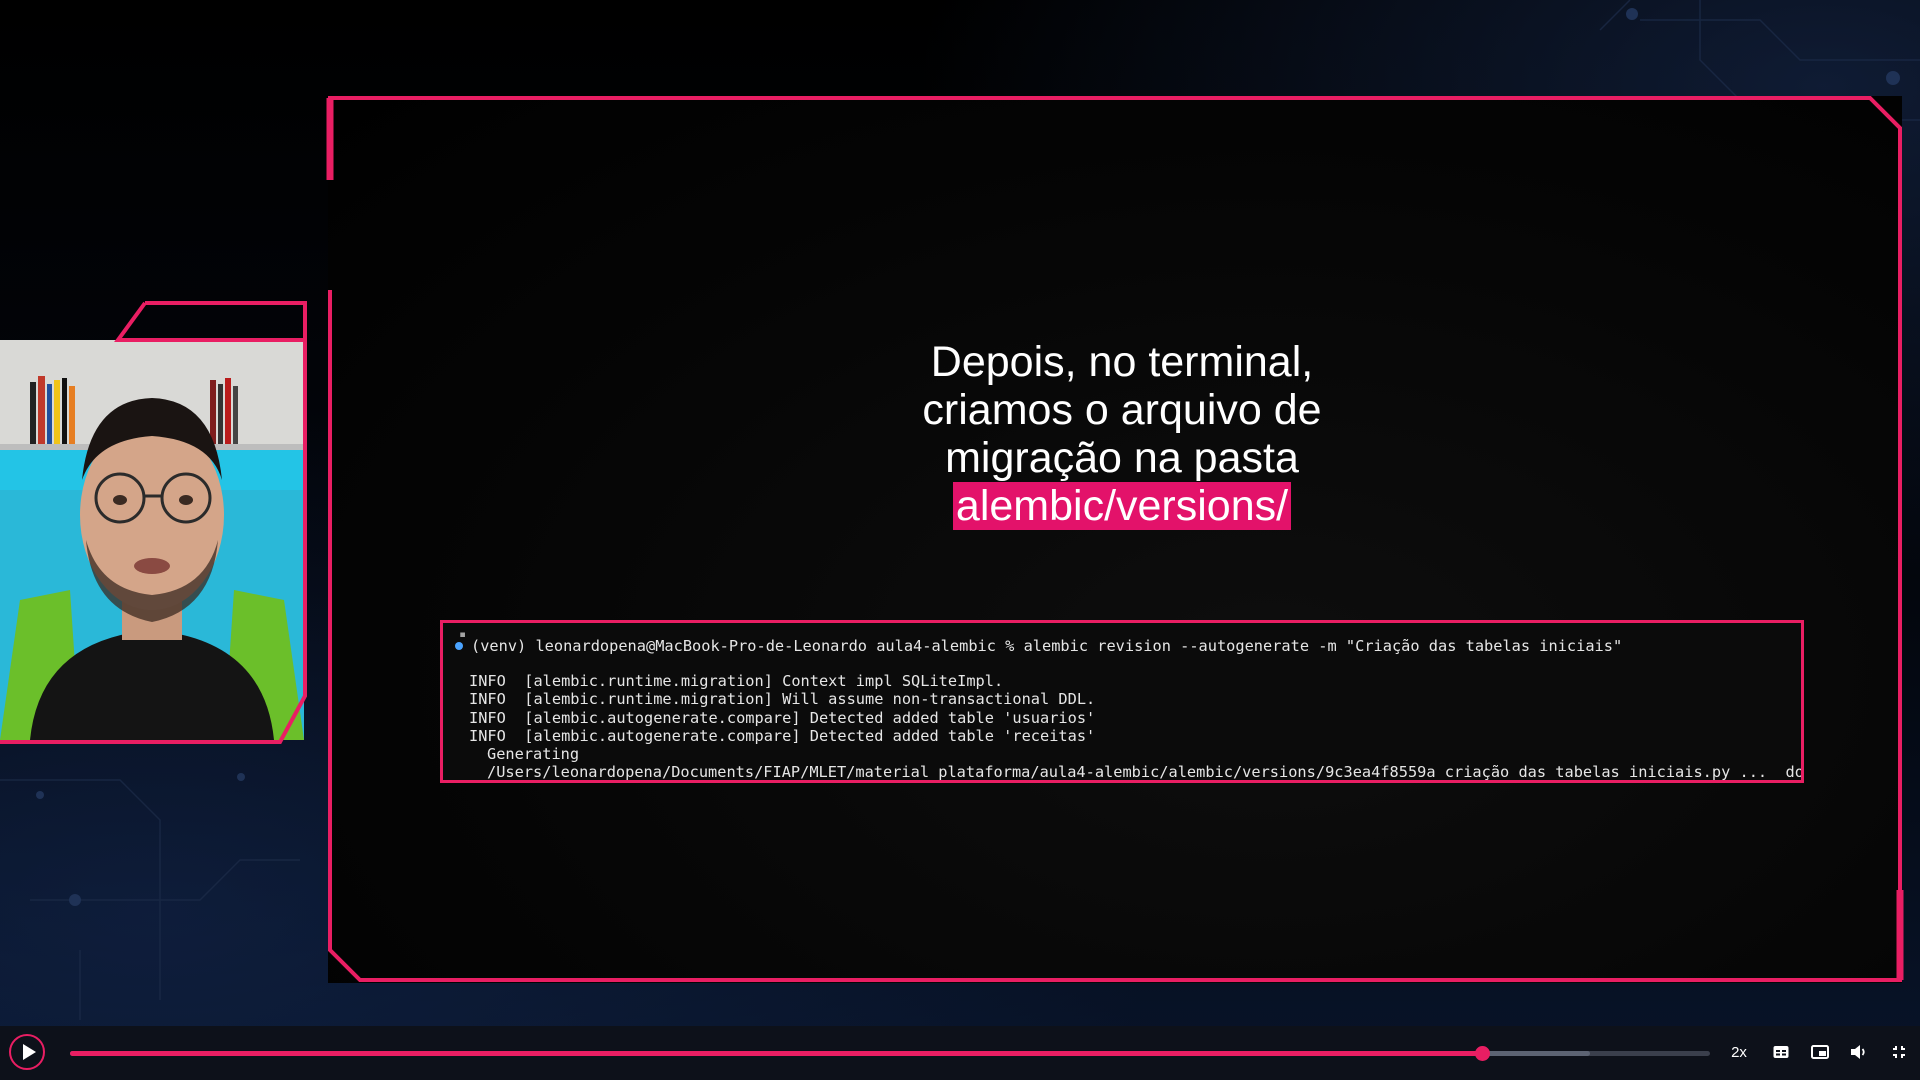 The image size is (1920, 1080). I want to click on picture-in-picture-button, so click(1820, 1052).